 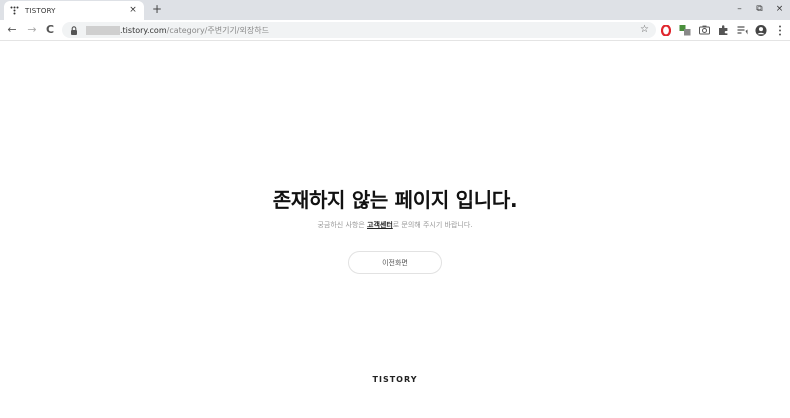 I want to click on menu-kebab-icon, so click(x=780, y=30).